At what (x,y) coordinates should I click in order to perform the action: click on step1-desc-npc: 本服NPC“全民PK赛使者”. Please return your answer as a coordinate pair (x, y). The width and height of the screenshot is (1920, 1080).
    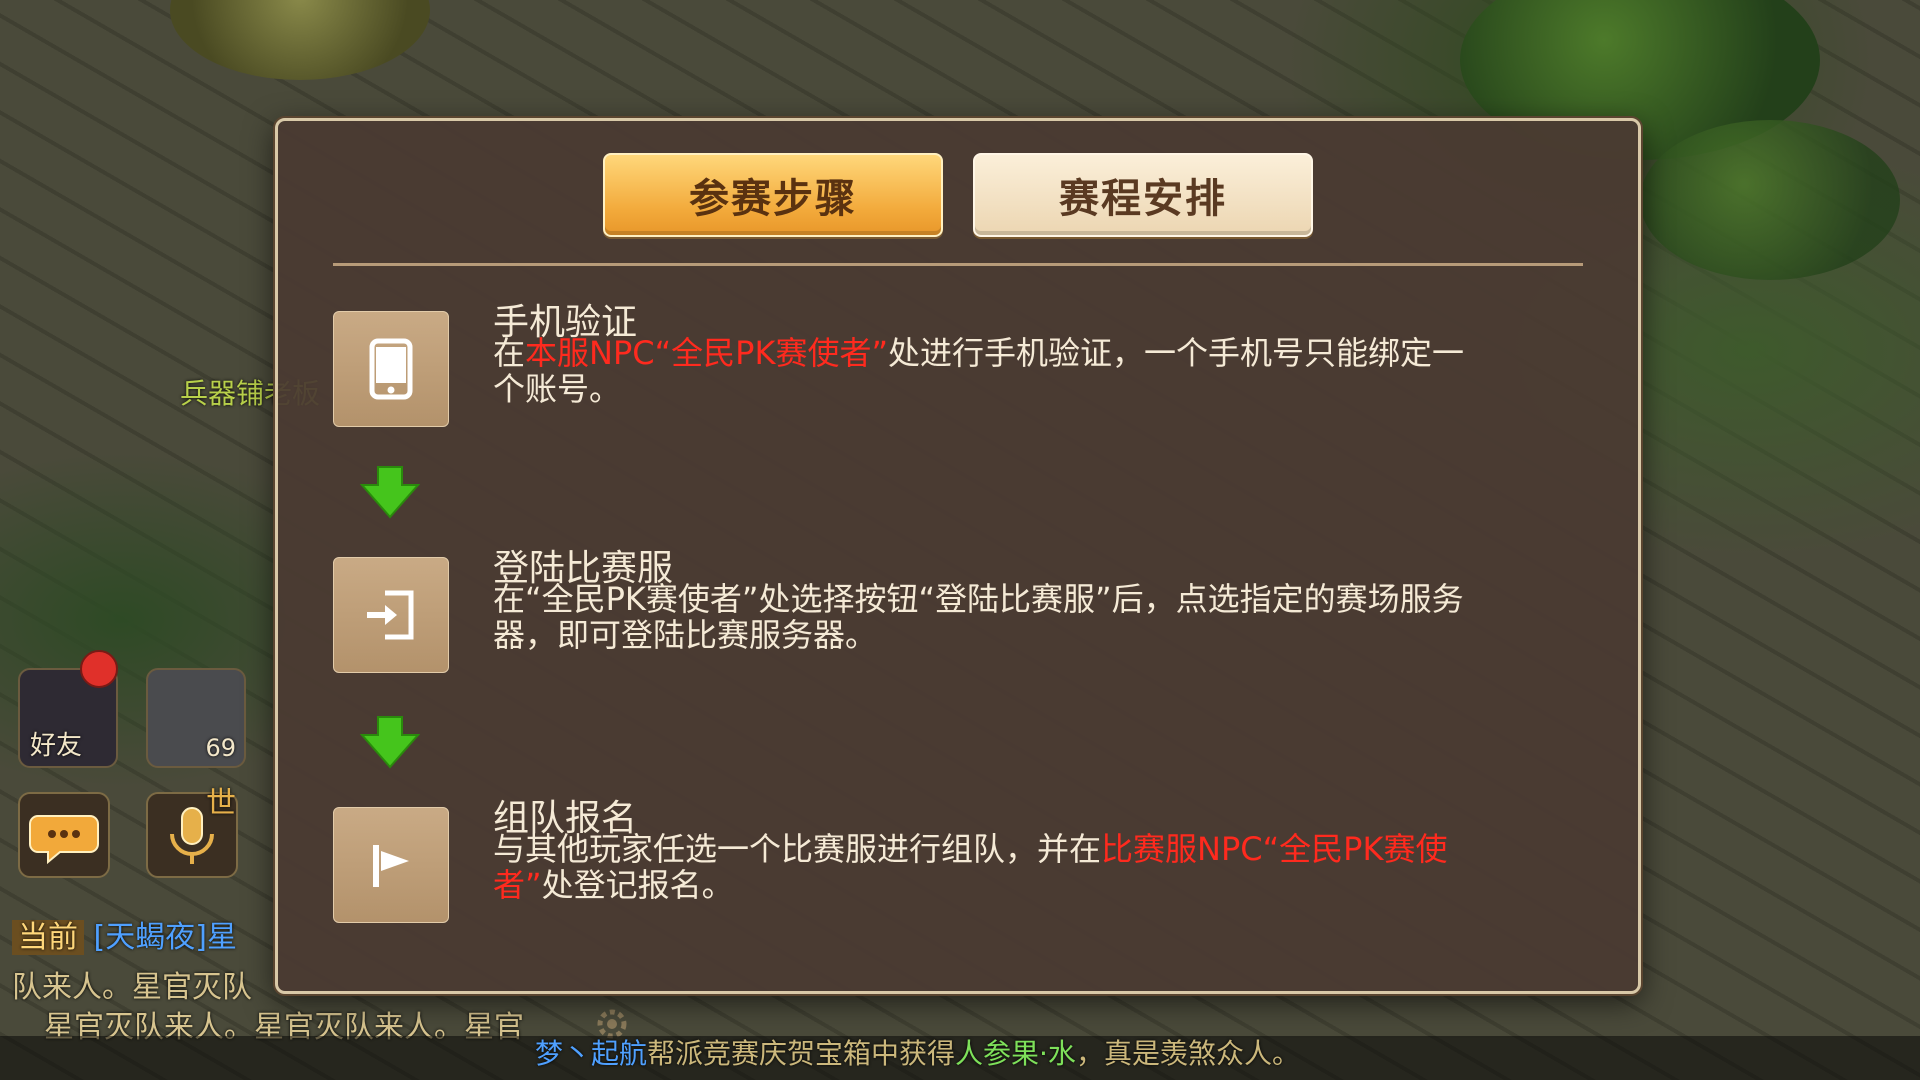
    Looking at the image, I should click on (707, 353).